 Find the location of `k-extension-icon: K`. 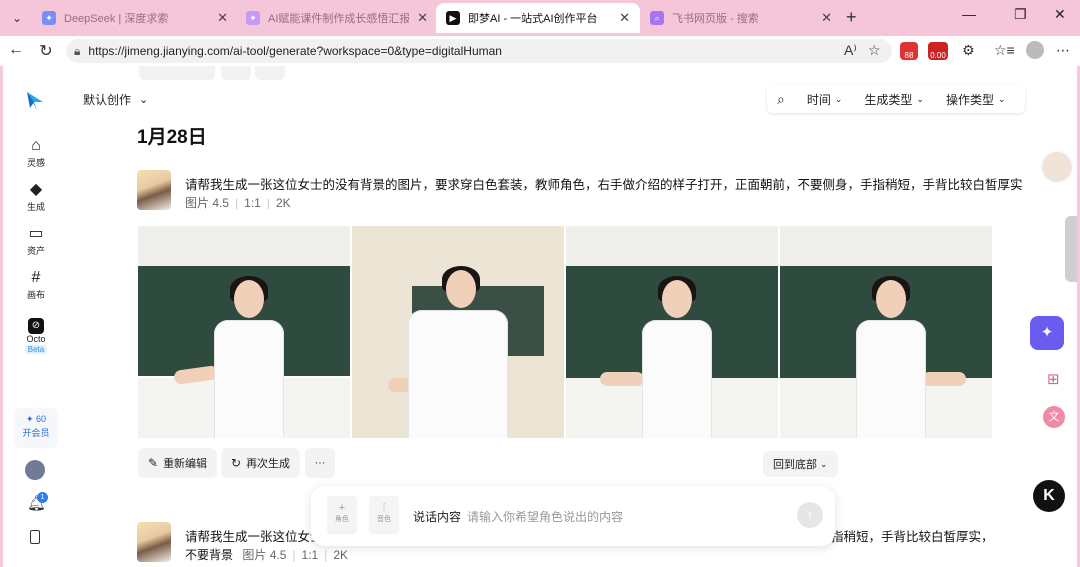

k-extension-icon: K is located at coordinates (1049, 496).